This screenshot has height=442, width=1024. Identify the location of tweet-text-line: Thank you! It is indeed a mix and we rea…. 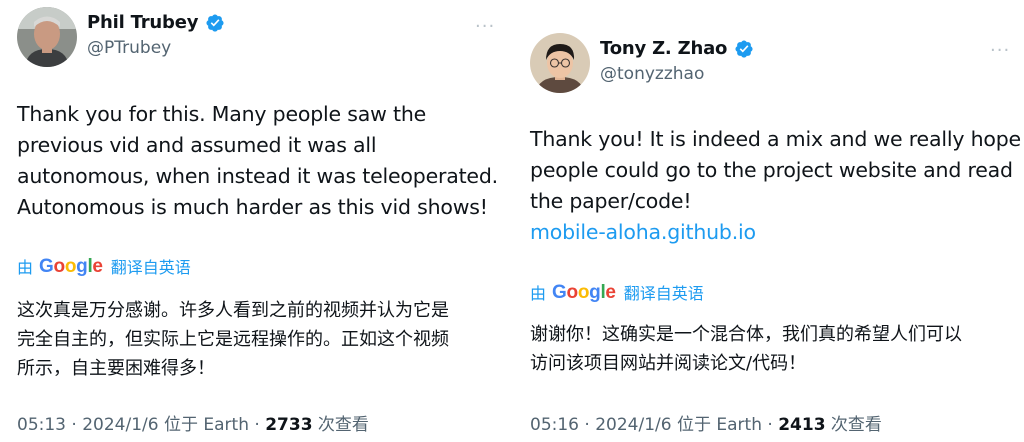
(775, 139).